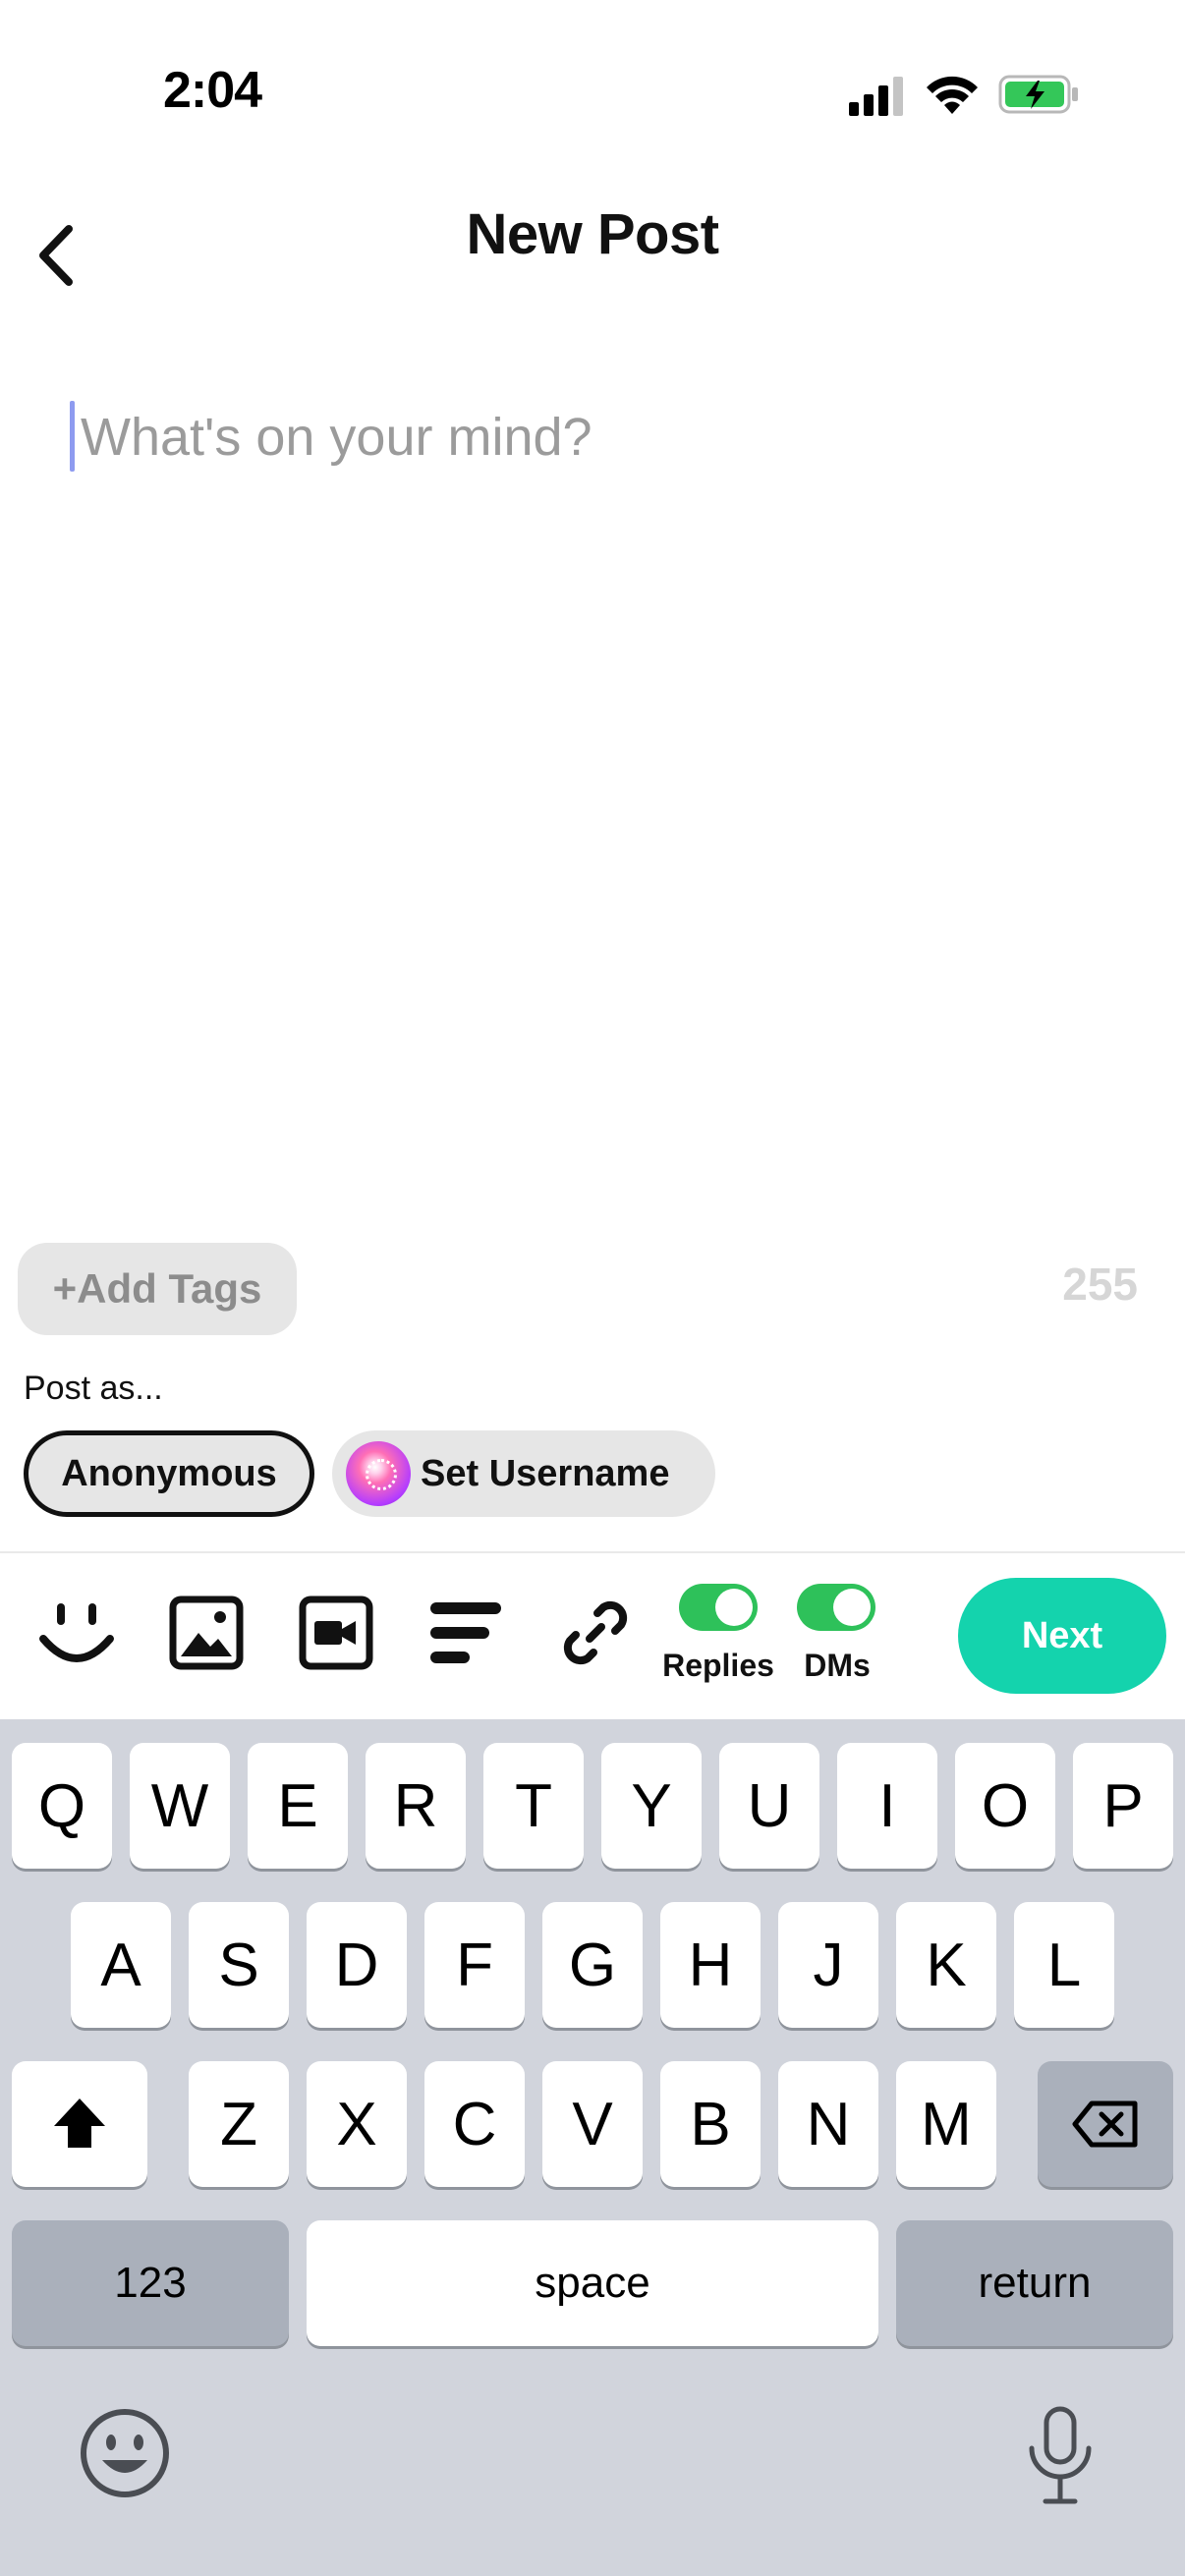 The width and height of the screenshot is (1185, 2576). What do you see at coordinates (592, 2283) in the screenshot?
I see `space-key: space` at bounding box center [592, 2283].